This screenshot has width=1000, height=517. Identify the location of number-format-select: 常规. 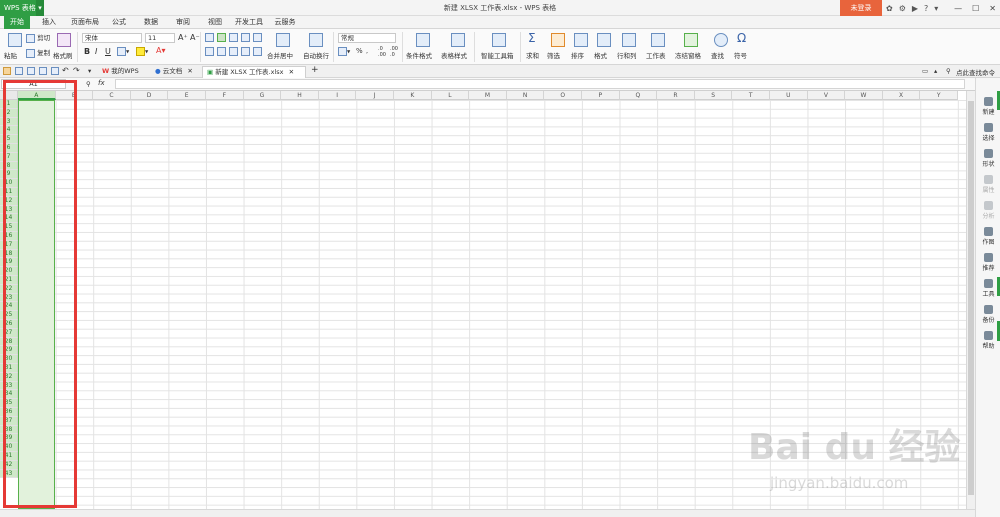
(367, 38).